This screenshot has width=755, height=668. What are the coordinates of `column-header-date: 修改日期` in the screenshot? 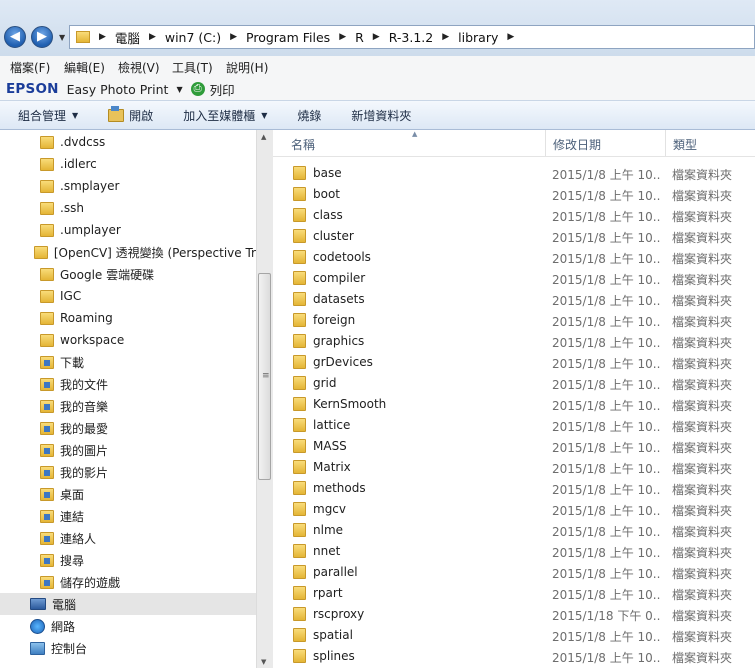 It's located at (577, 144).